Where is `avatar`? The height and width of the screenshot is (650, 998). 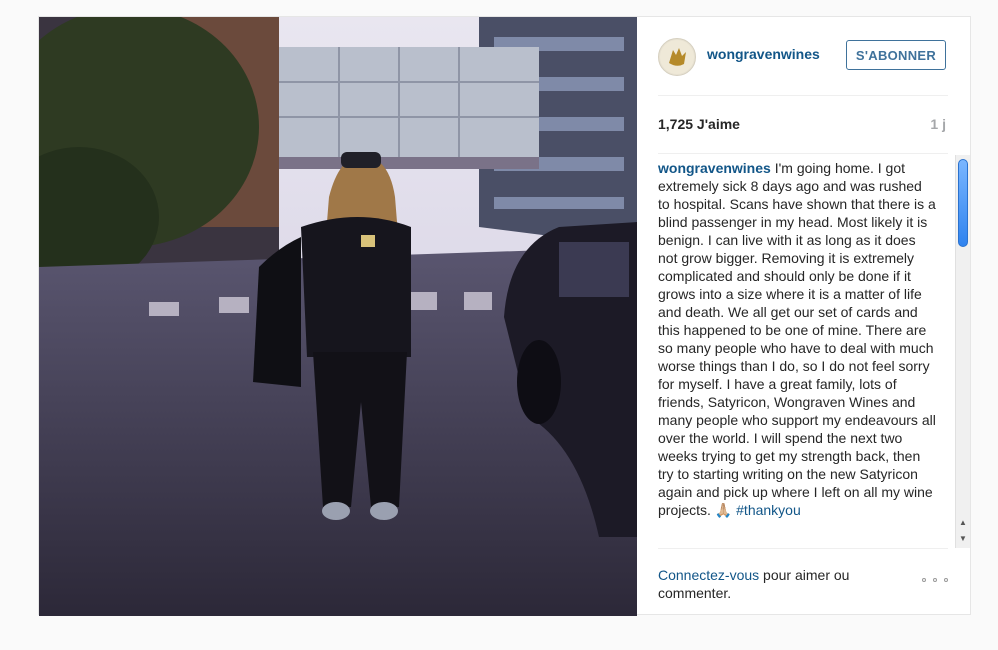
avatar is located at coordinates (677, 57).